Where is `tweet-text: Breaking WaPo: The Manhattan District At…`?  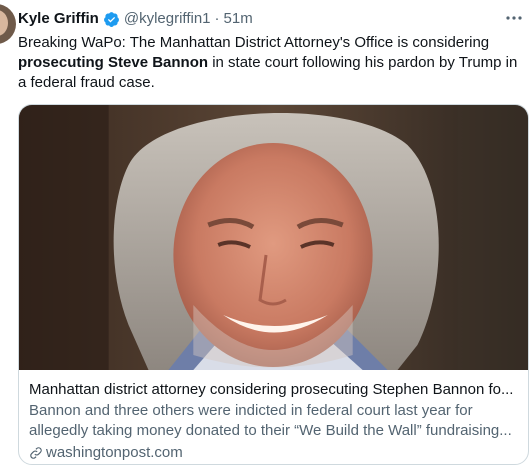 tweet-text: Breaking WaPo: The Manhattan District At… is located at coordinates (272, 63).